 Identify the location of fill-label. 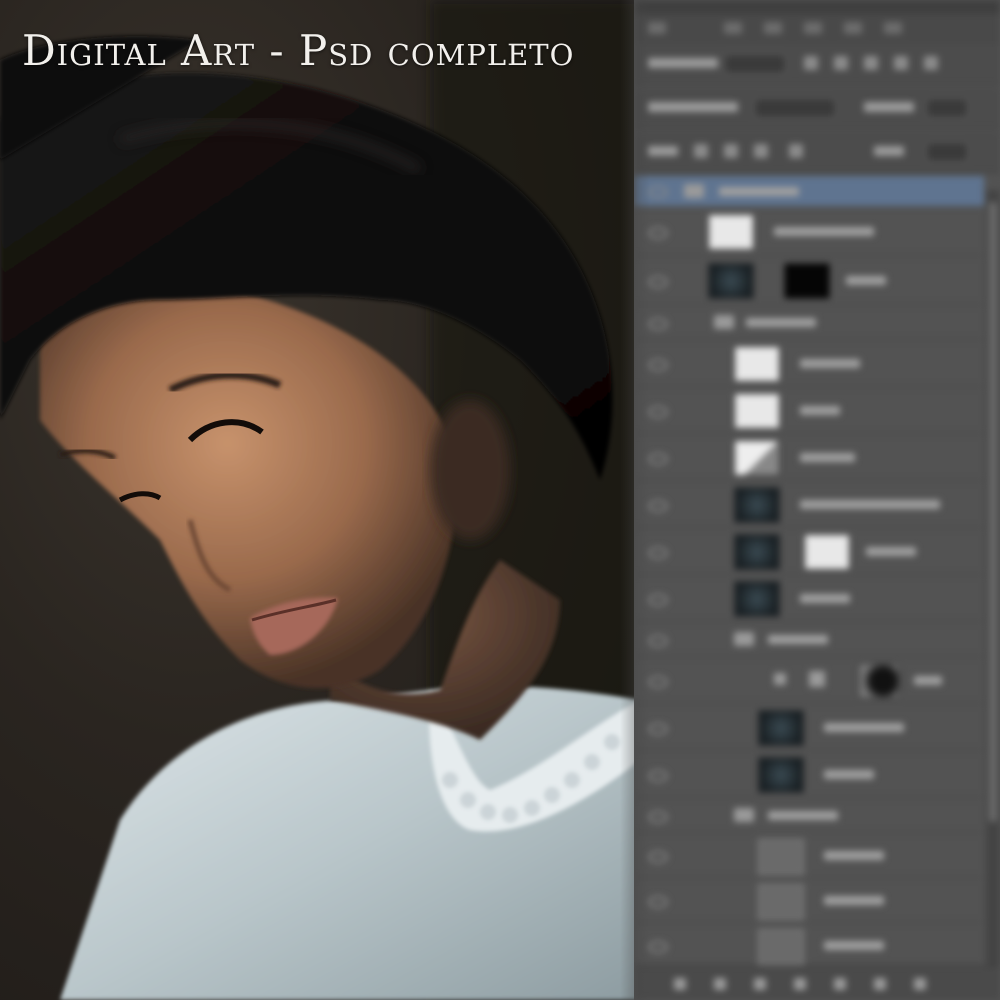
(889, 151).